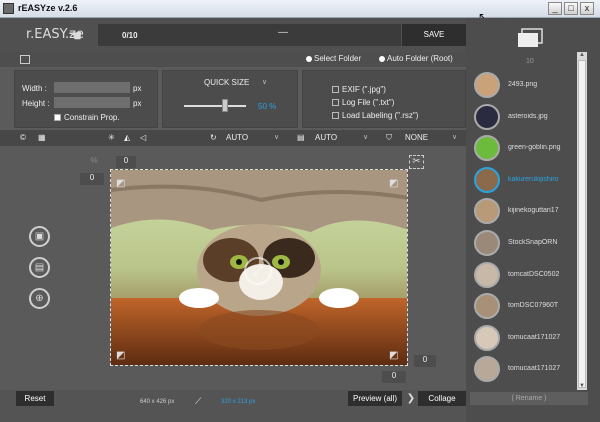 This screenshot has width=600, height=422. I want to click on save-disk-icon: ▣, so click(39, 236).